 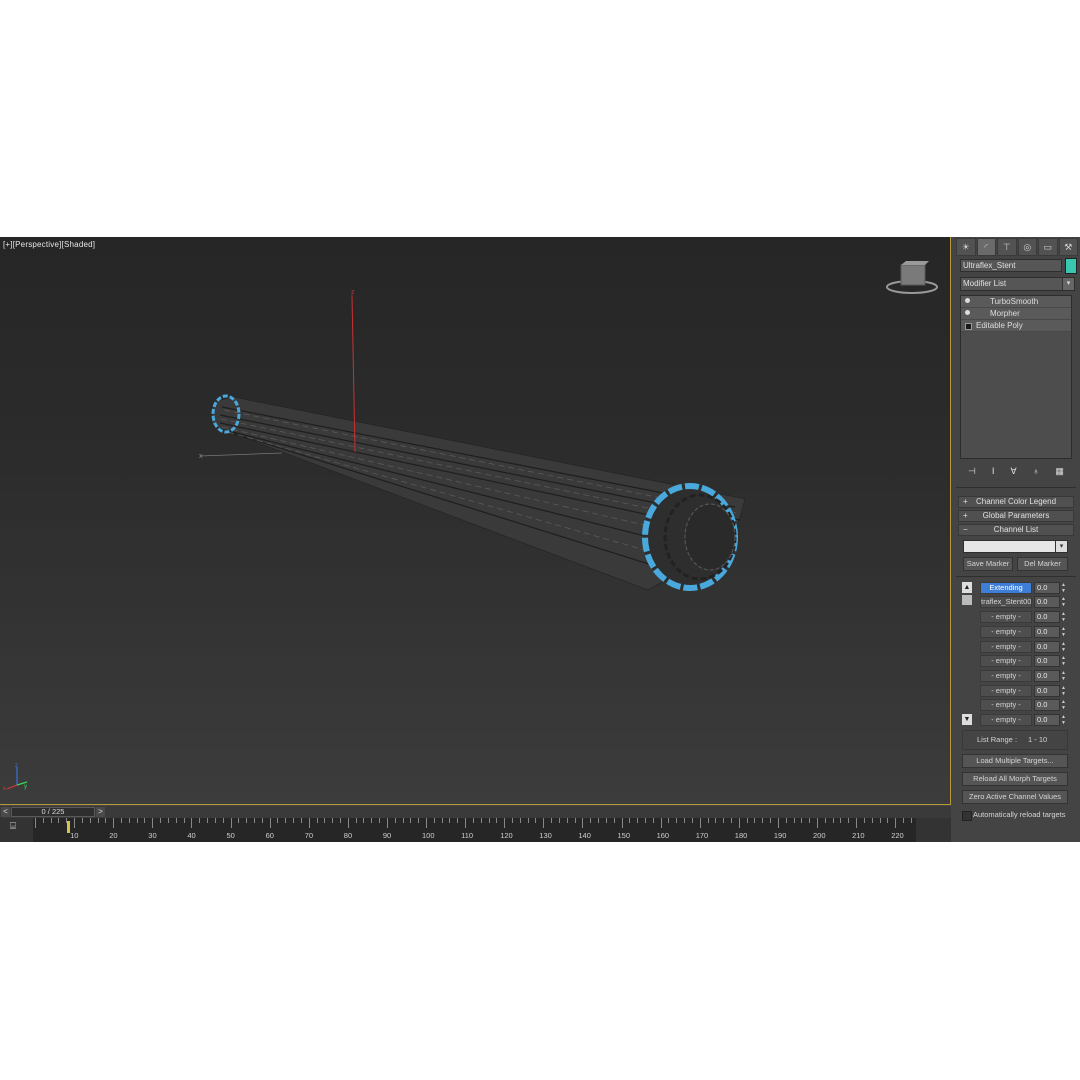 What do you see at coordinates (912, 277) in the screenshot?
I see `viewcube-icon` at bounding box center [912, 277].